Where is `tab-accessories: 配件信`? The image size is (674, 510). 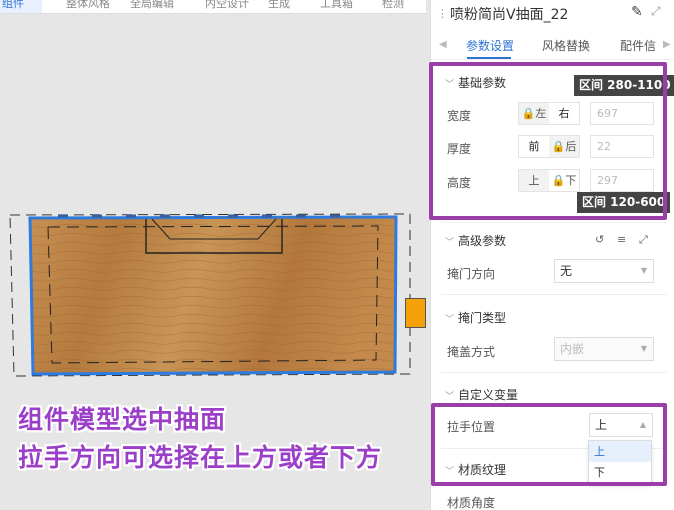
tab-accessories: 配件信 is located at coordinates (638, 45).